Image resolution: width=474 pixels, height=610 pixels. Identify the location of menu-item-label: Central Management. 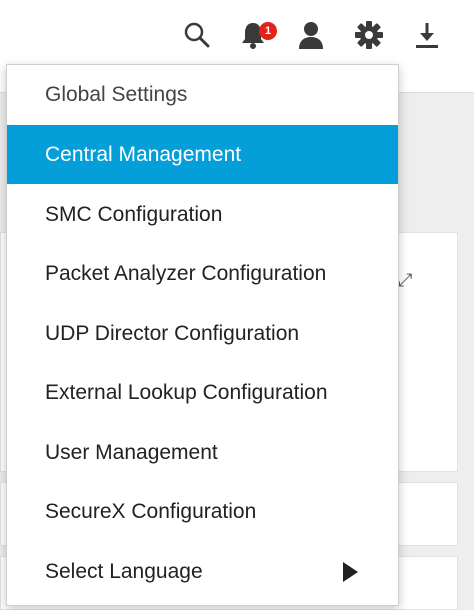
(143, 154).